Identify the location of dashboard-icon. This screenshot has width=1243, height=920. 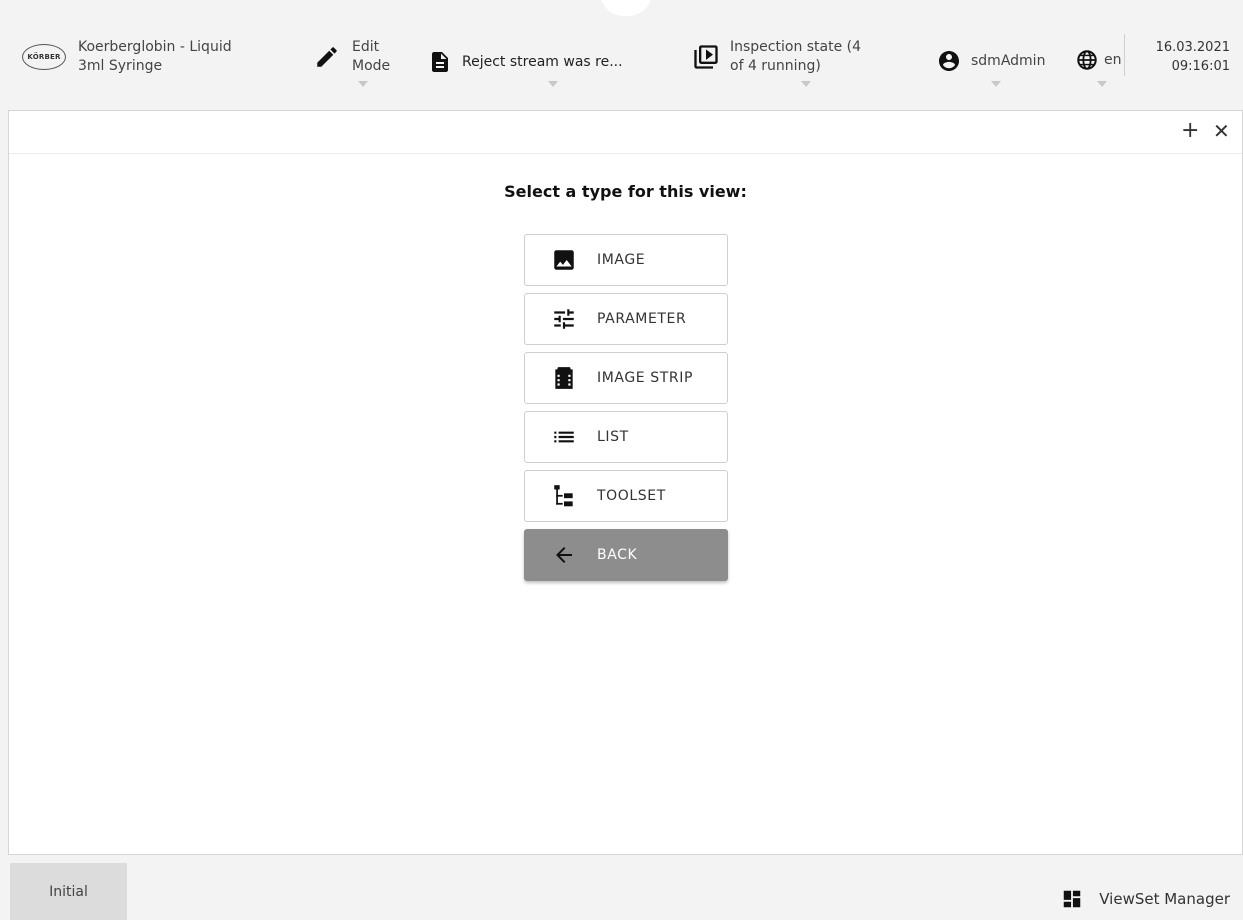
(1073, 899).